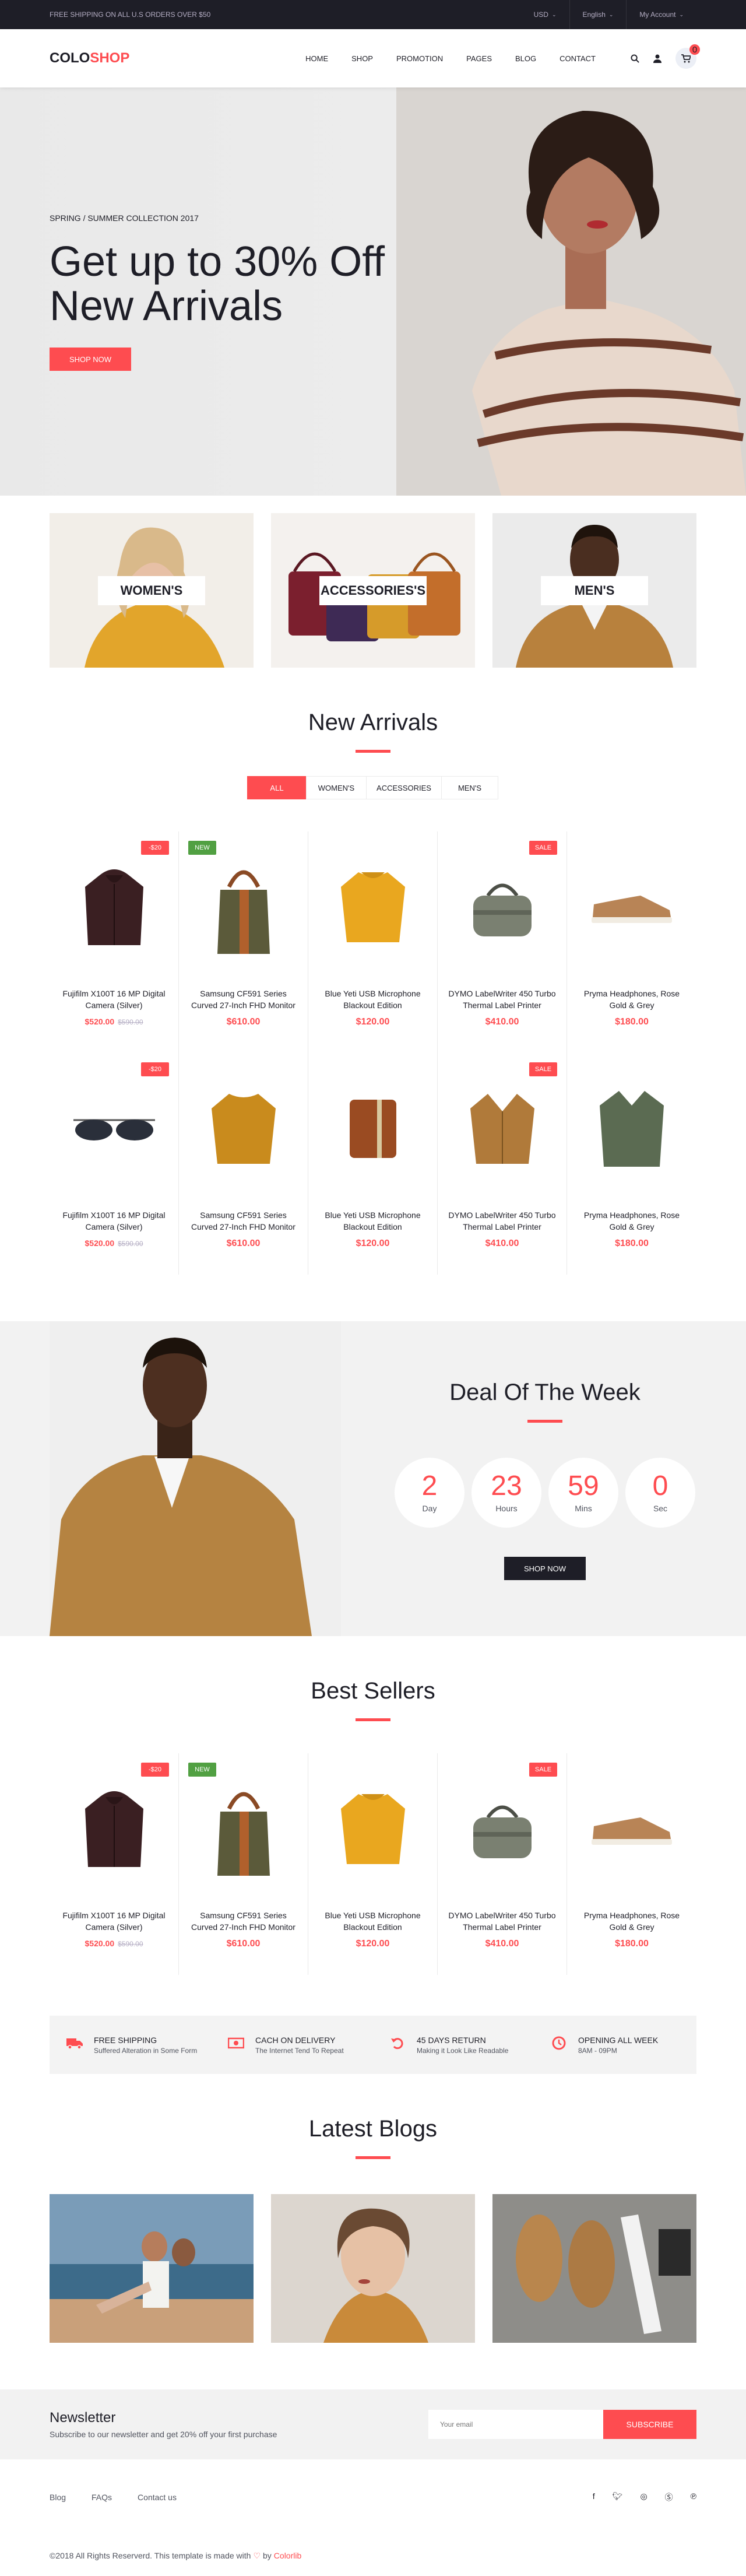 The width and height of the screenshot is (746, 2576). Describe the element at coordinates (632, 1129) in the screenshot. I see `green-sweater-image` at that location.